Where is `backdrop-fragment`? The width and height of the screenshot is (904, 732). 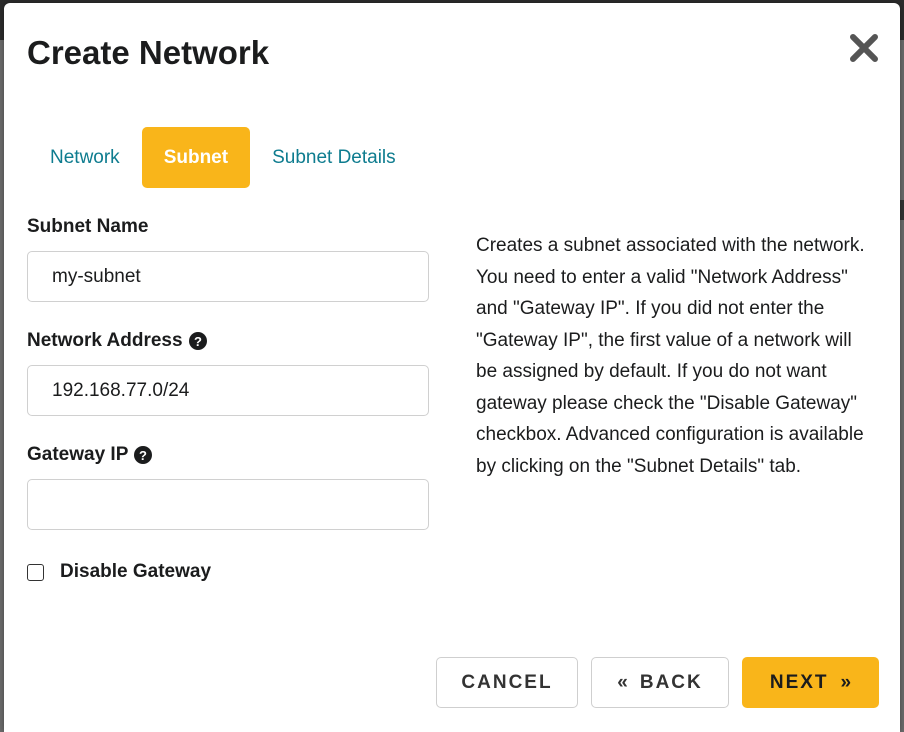 backdrop-fragment is located at coordinates (902, 210).